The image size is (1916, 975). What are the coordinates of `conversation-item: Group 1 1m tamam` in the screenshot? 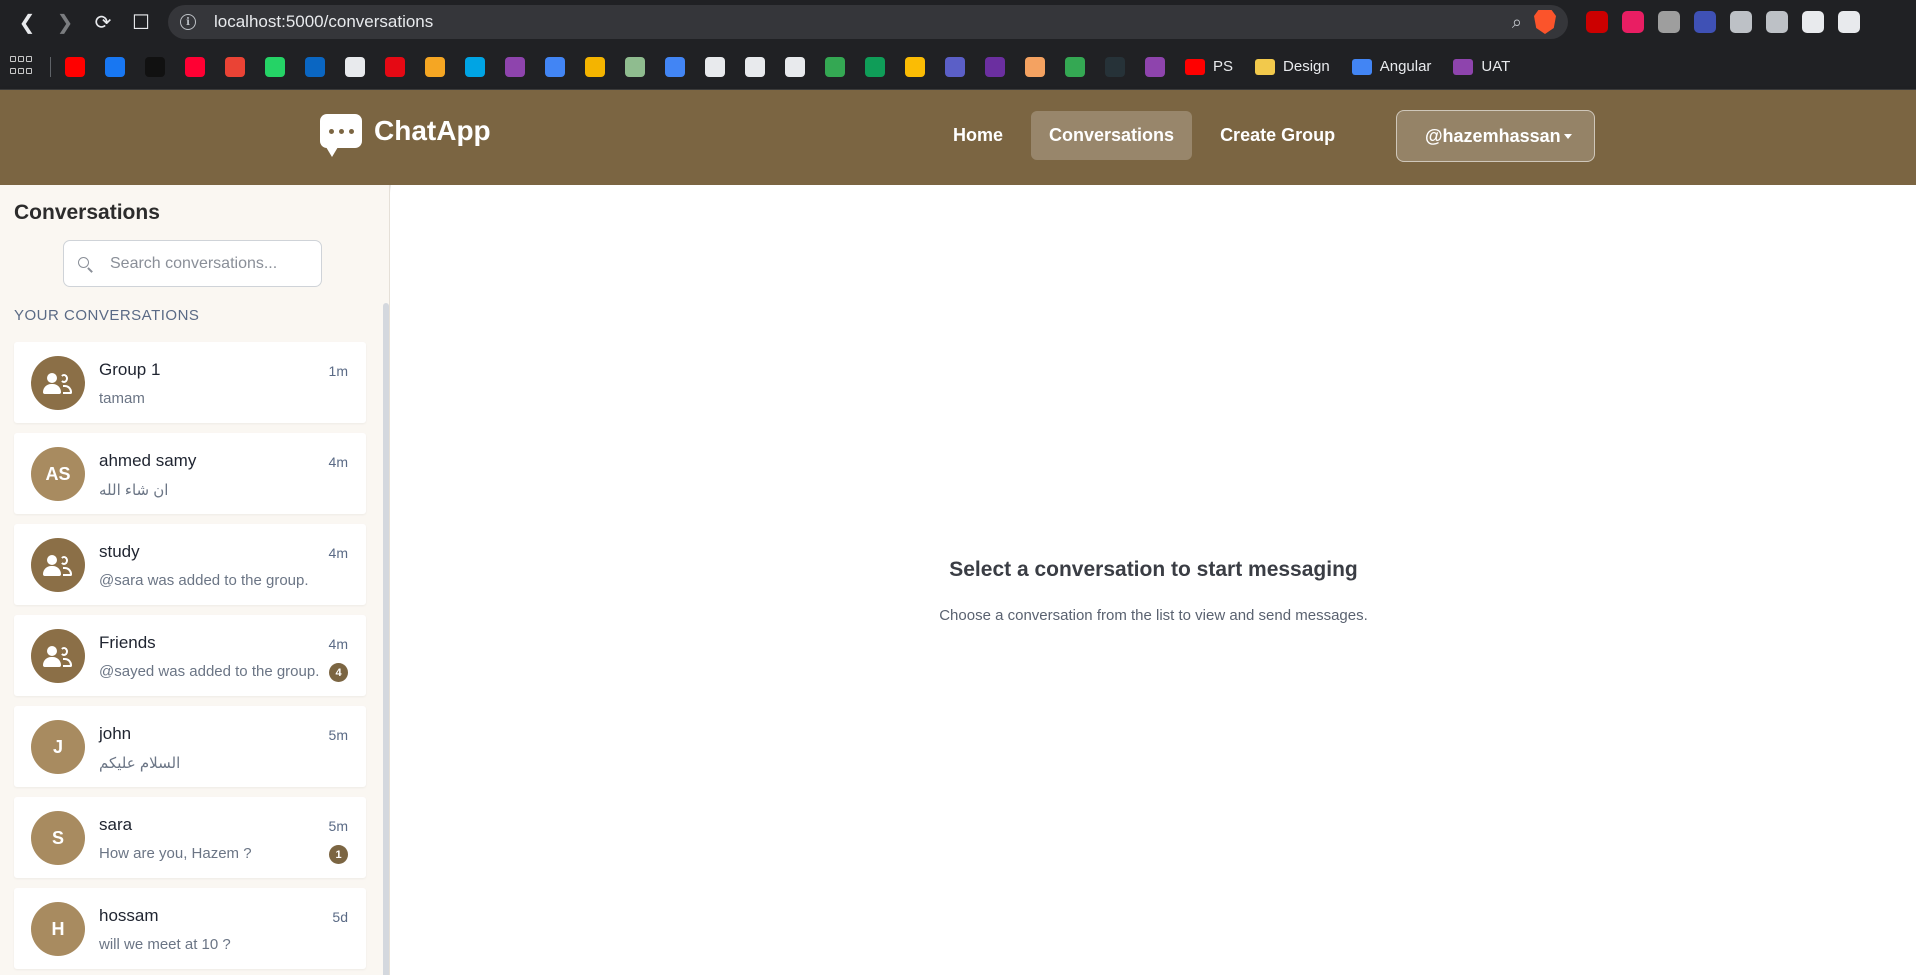 It's located at (190, 382).